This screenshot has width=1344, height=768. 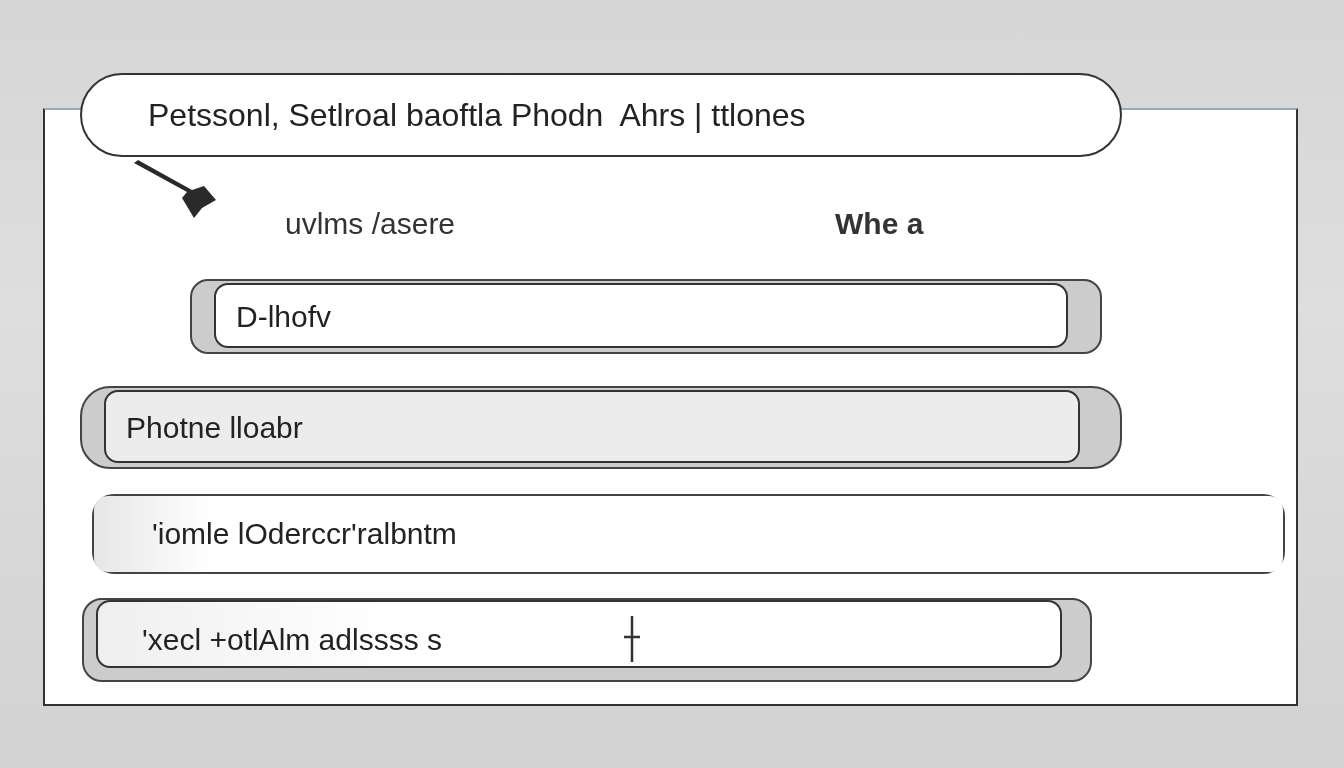 What do you see at coordinates (174, 190) in the screenshot?
I see `pointer-icon` at bounding box center [174, 190].